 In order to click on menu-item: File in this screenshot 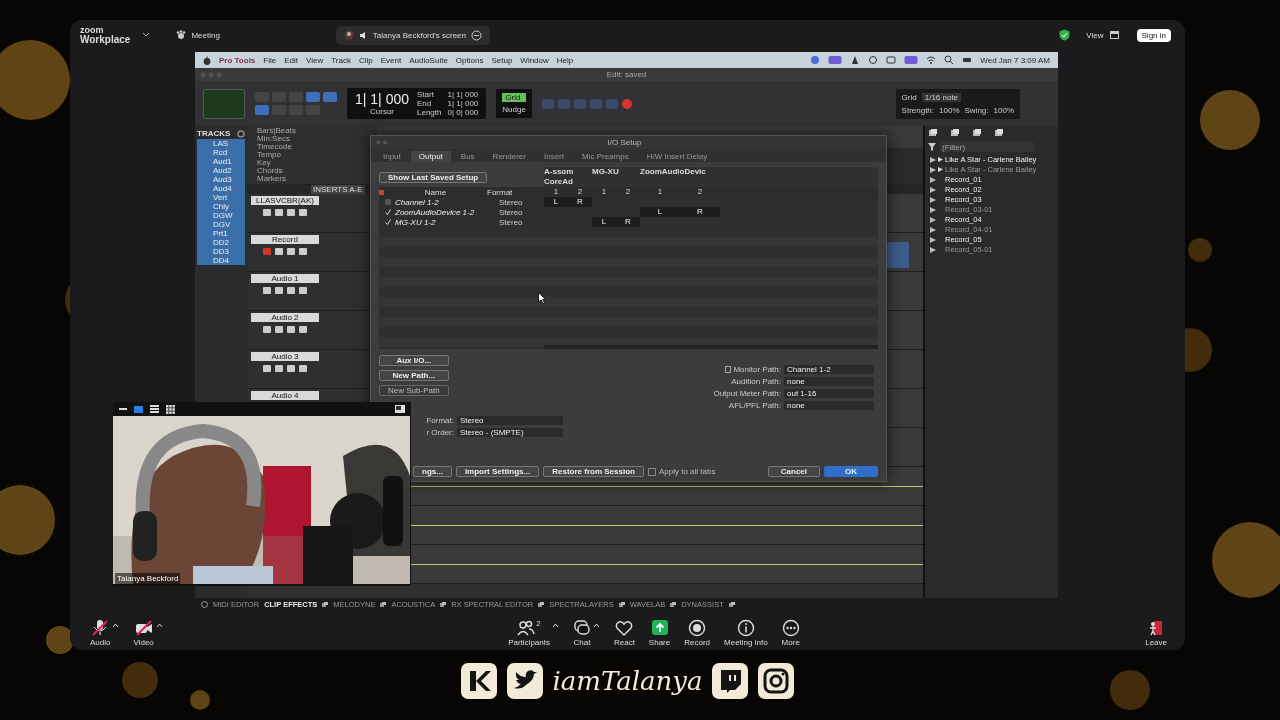, I will do `click(270, 60)`.